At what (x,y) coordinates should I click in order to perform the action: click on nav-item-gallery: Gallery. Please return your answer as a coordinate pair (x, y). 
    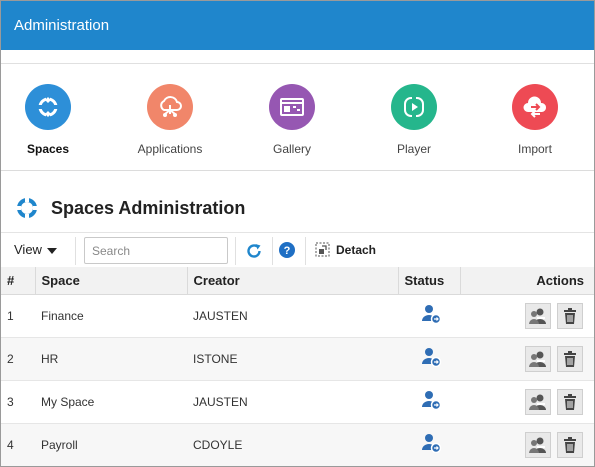
    Looking at the image, I should click on (292, 120).